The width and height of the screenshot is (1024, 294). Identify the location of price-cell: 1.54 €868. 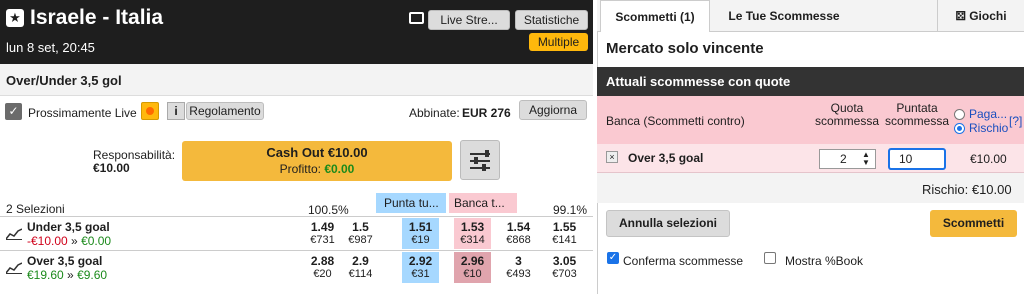
(518, 233).